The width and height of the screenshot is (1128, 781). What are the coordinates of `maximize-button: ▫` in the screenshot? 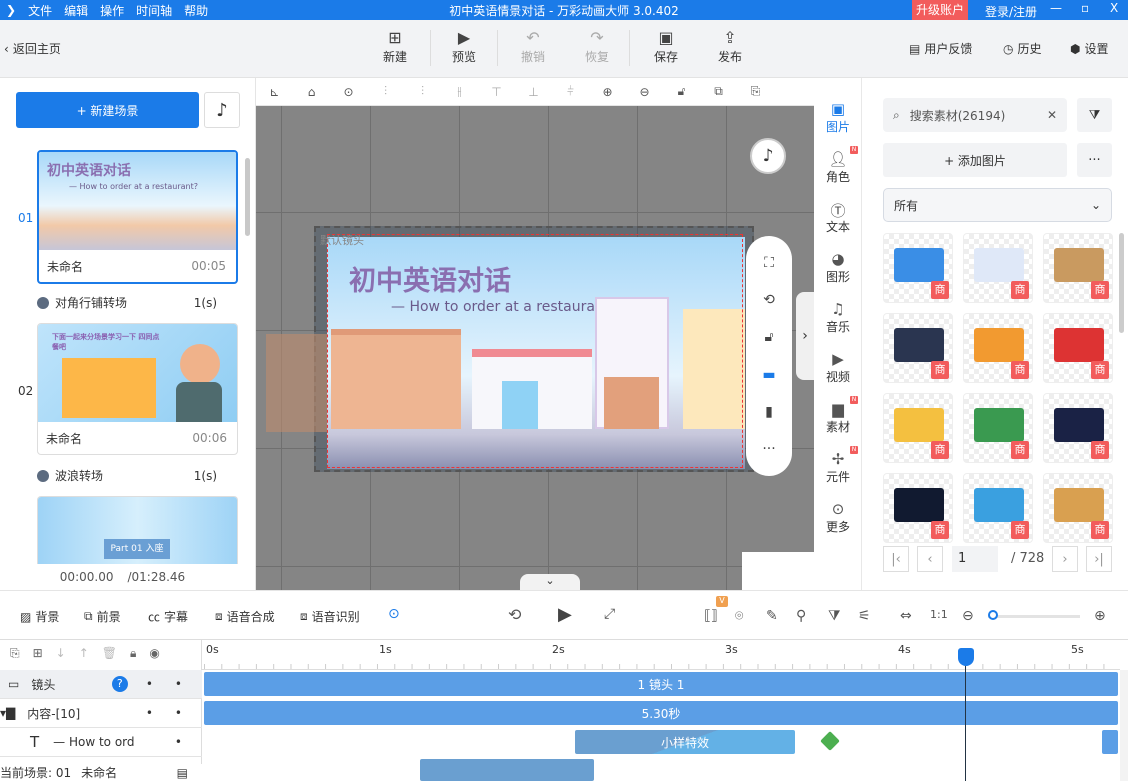 It's located at (1085, 8).